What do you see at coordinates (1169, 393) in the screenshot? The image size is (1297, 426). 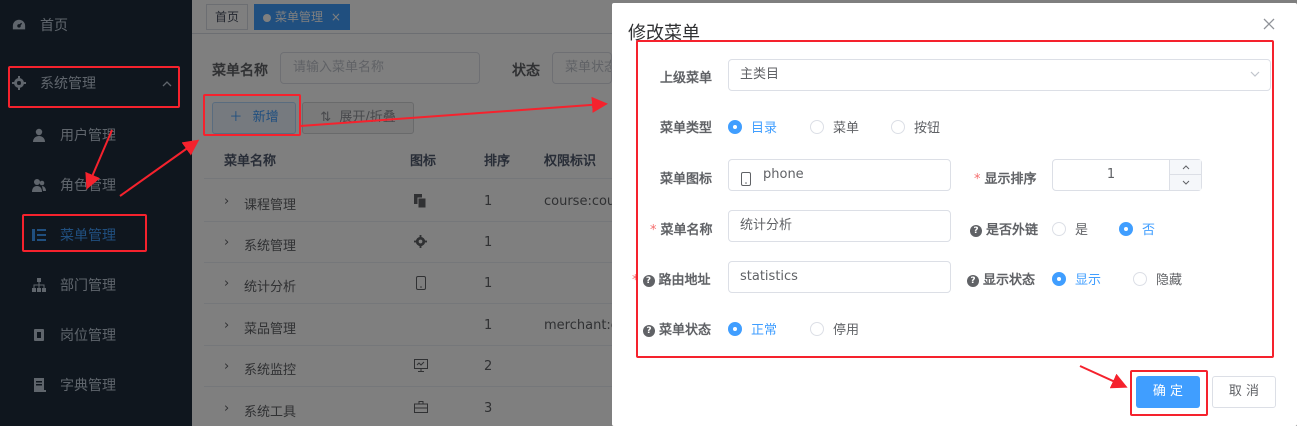 I see `annotation-box-confirm` at bounding box center [1169, 393].